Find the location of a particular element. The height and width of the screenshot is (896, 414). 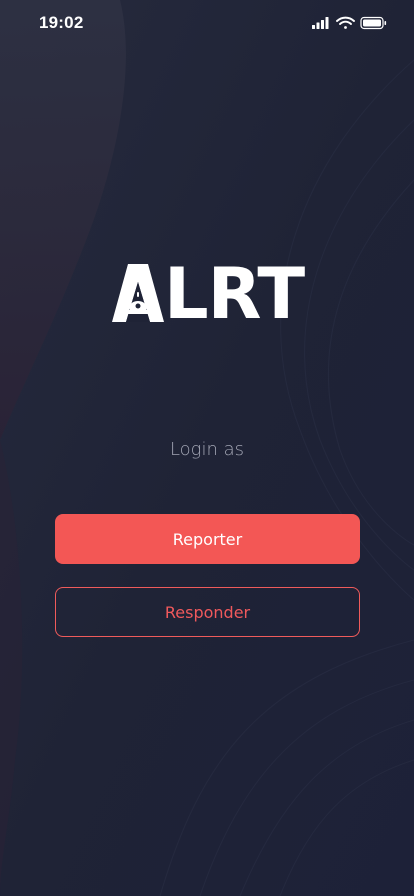

battery-icon is located at coordinates (373, 23).